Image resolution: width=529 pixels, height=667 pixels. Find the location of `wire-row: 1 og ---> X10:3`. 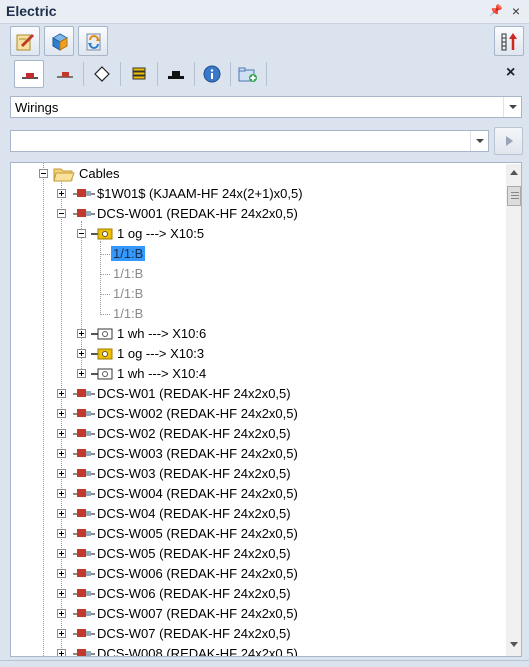

wire-row: 1 og ---> X10:3 is located at coordinates (256, 354).